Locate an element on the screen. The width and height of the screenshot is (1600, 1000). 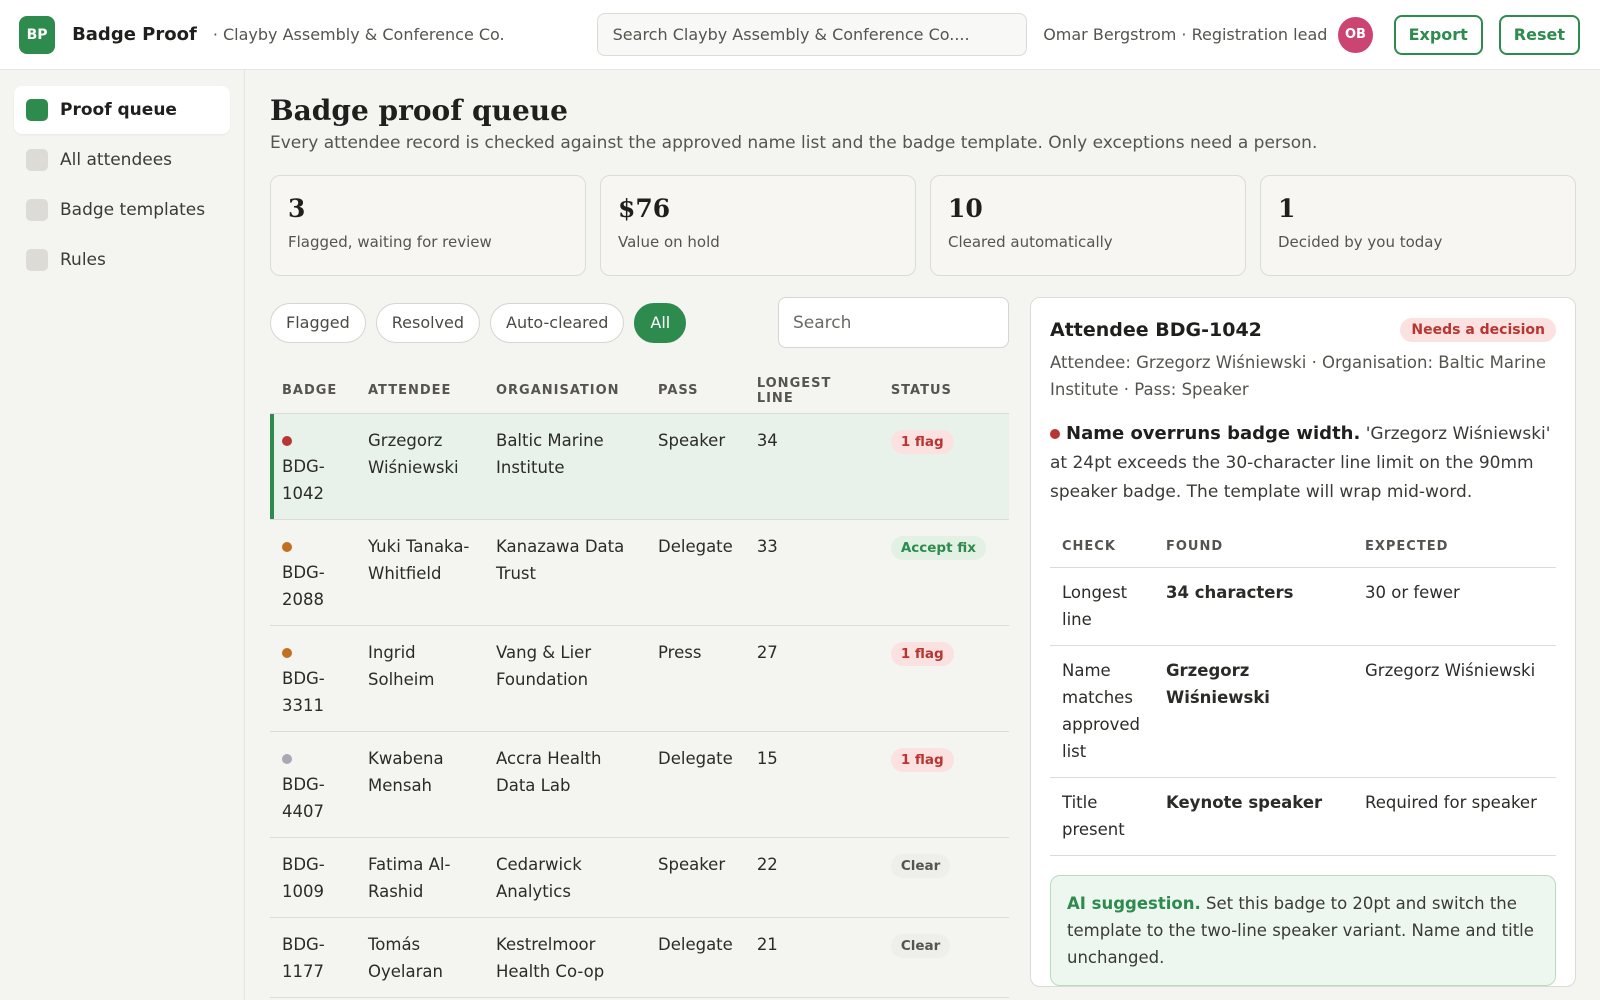
sidebar-item-label: Badge templates is located at coordinates (133, 210).